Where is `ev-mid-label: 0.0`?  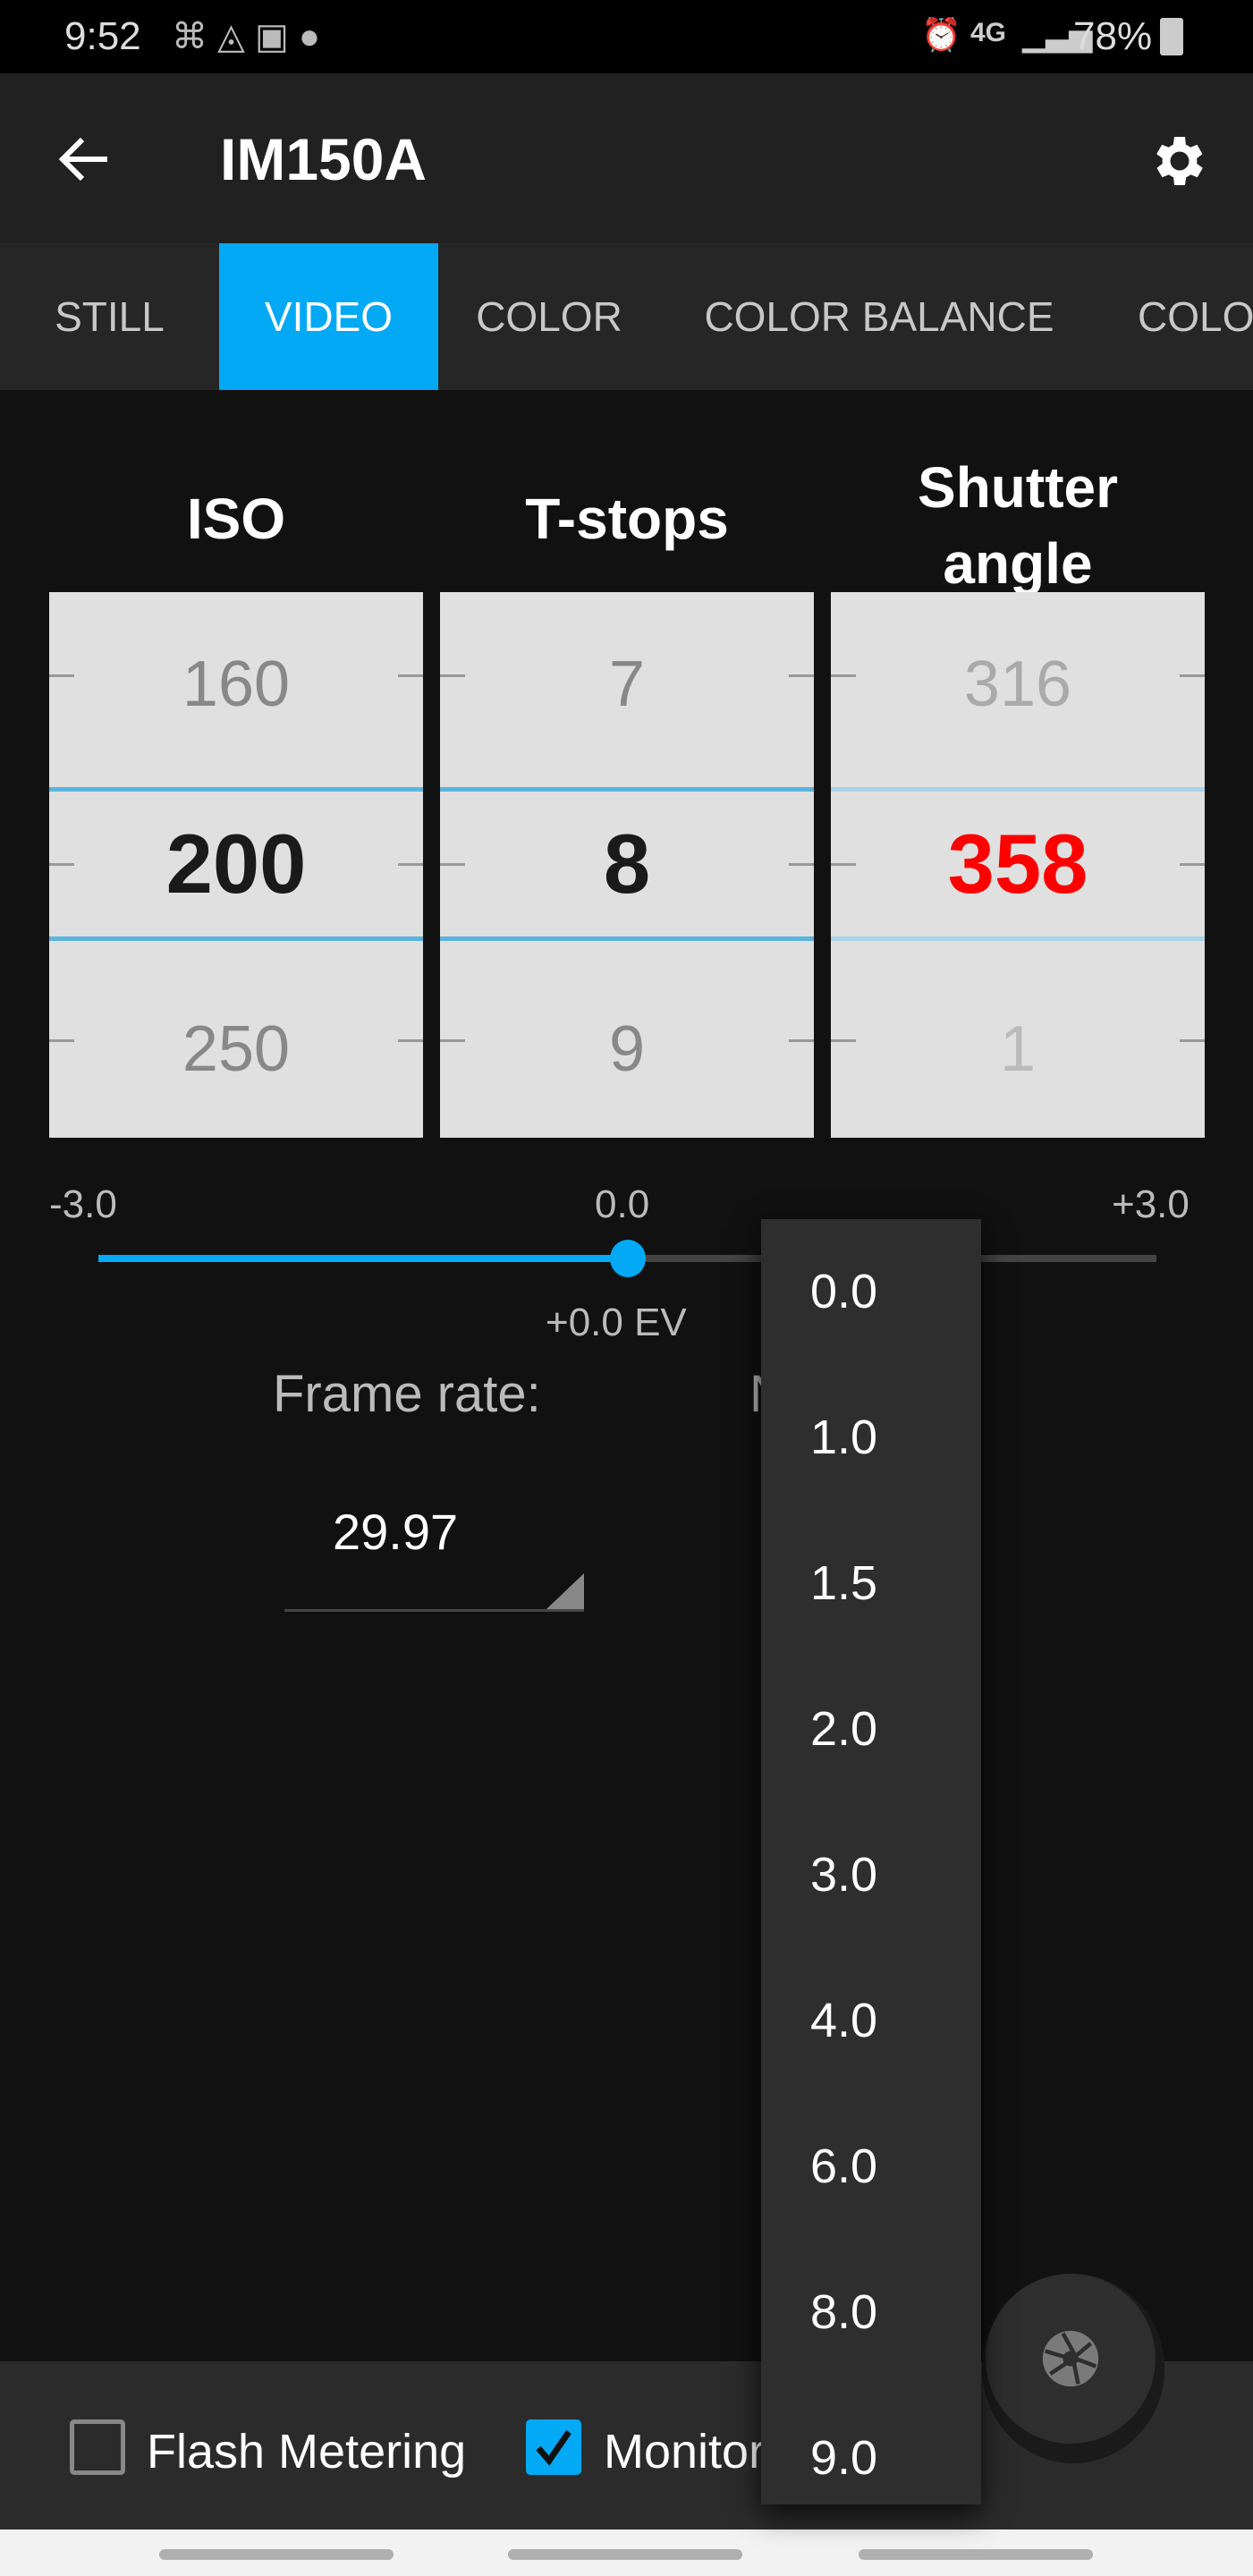
ev-mid-label: 0.0 is located at coordinates (622, 1204).